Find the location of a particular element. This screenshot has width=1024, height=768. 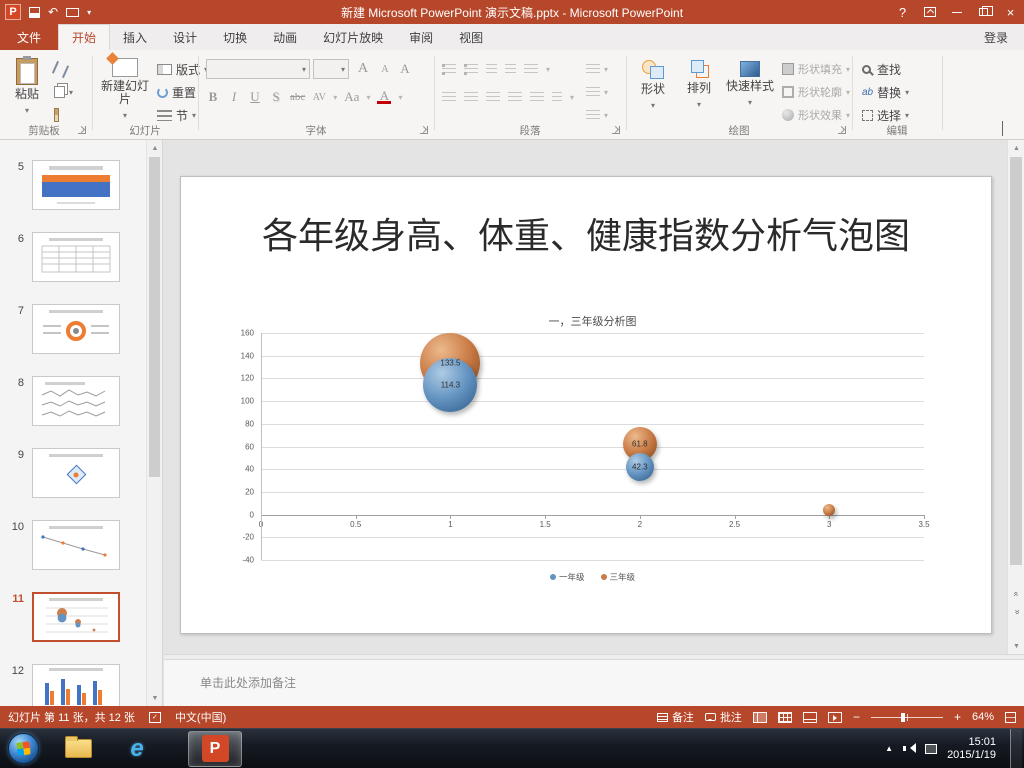

decrease-indent-button is located at coordinates (491, 69).